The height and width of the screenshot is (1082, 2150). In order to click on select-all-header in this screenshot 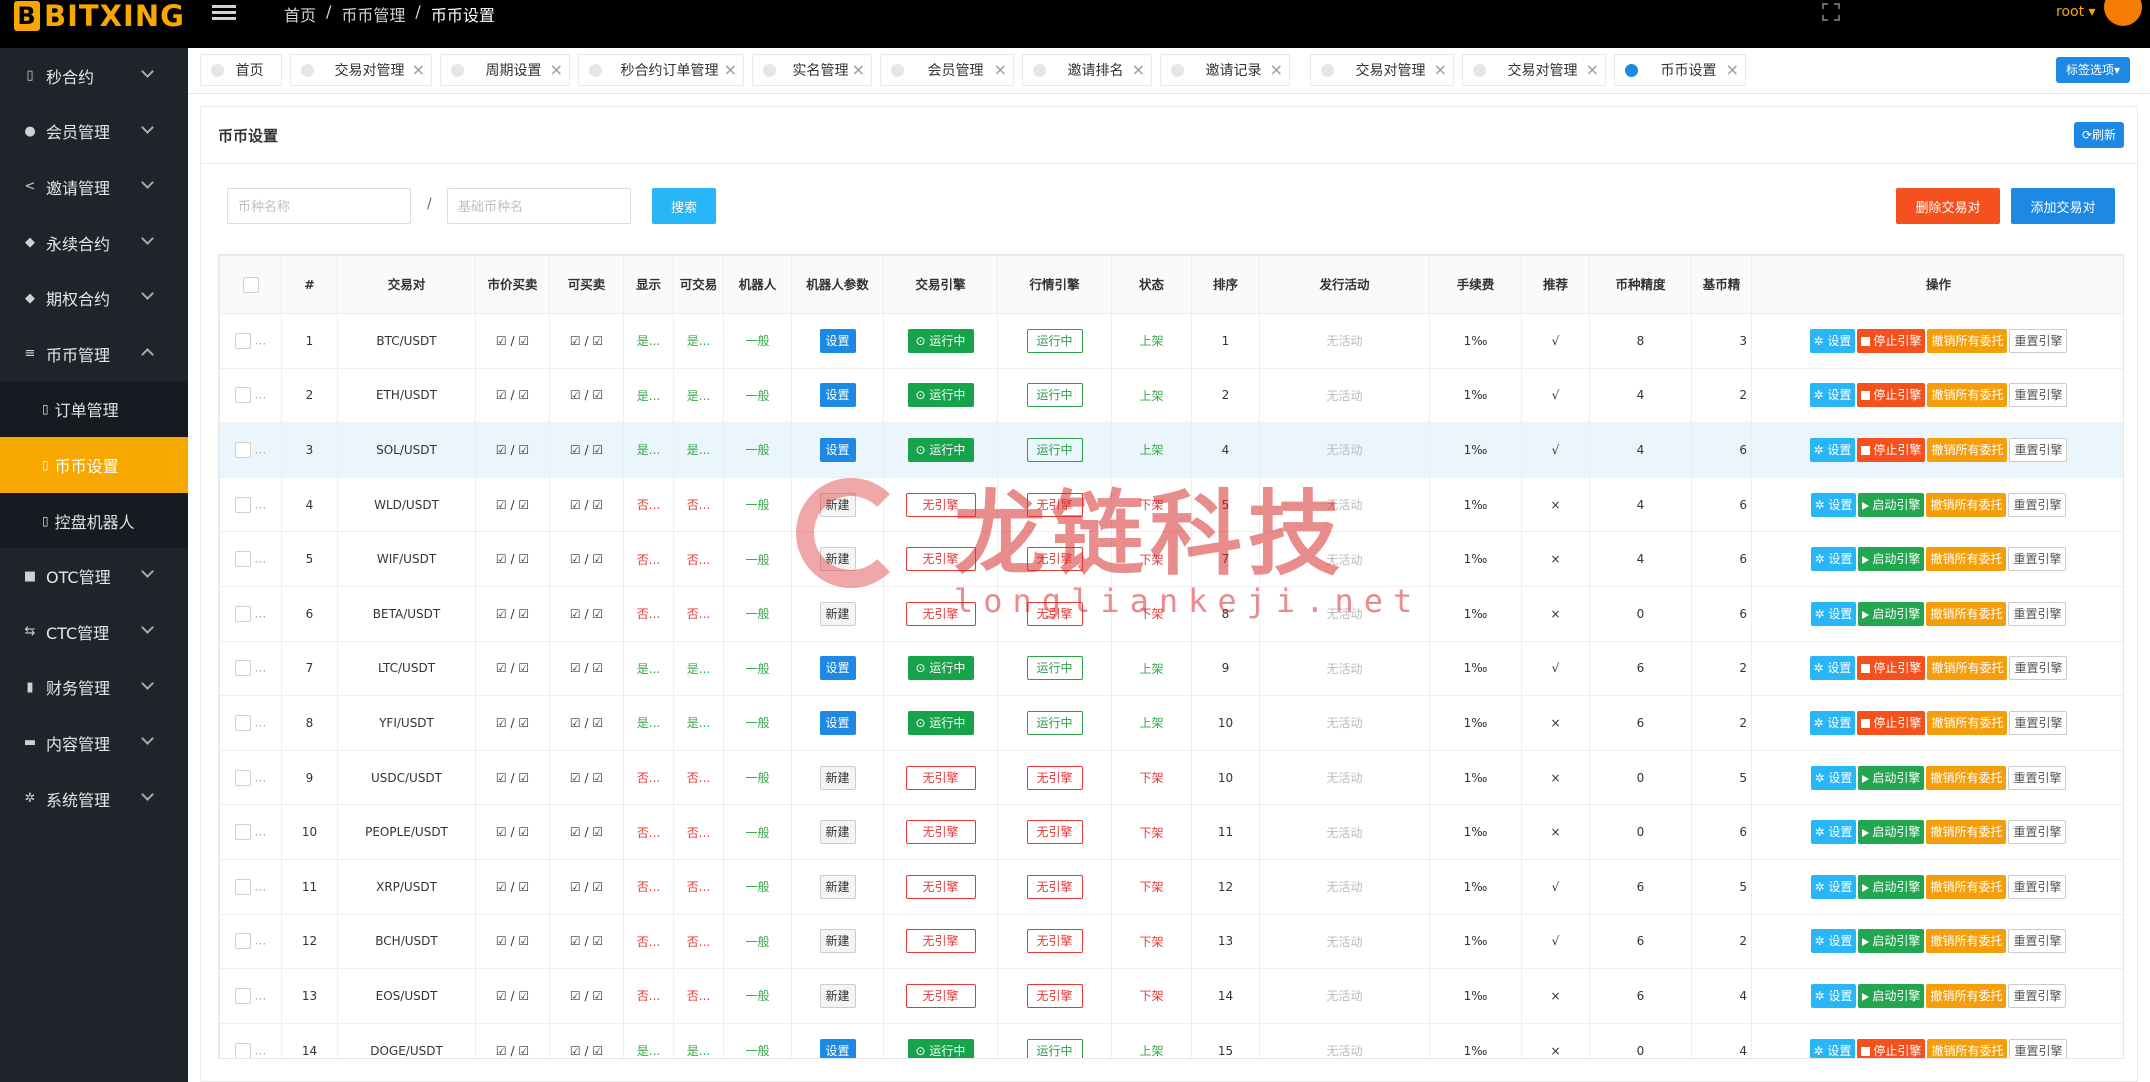, I will do `click(250, 284)`.